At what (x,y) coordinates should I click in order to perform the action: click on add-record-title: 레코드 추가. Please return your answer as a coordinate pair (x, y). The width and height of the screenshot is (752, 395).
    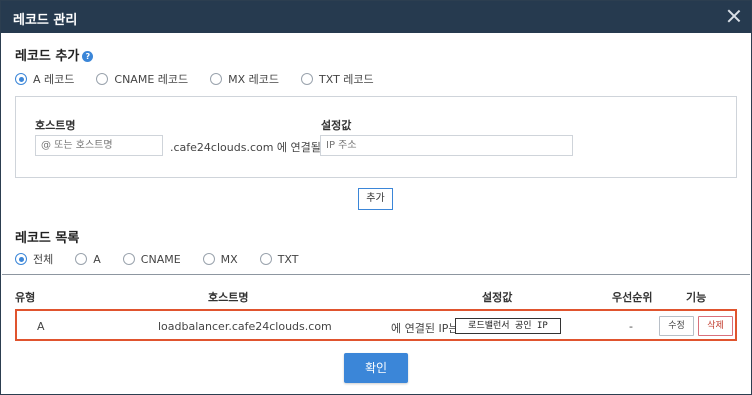
    Looking at the image, I should click on (47, 56).